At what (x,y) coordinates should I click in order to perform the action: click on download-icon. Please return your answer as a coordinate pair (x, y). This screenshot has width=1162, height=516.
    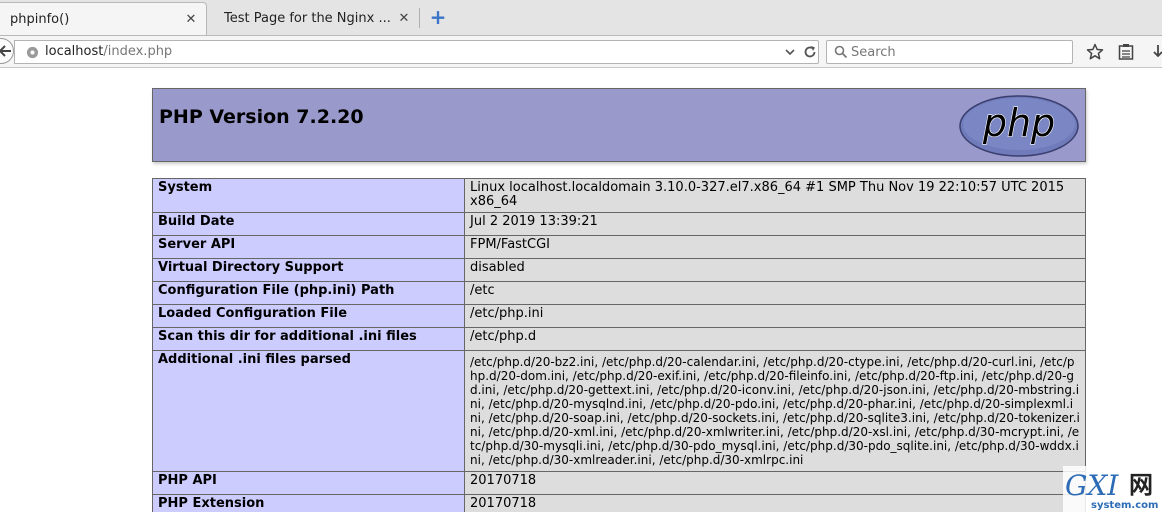
    Looking at the image, I should click on (1157, 52).